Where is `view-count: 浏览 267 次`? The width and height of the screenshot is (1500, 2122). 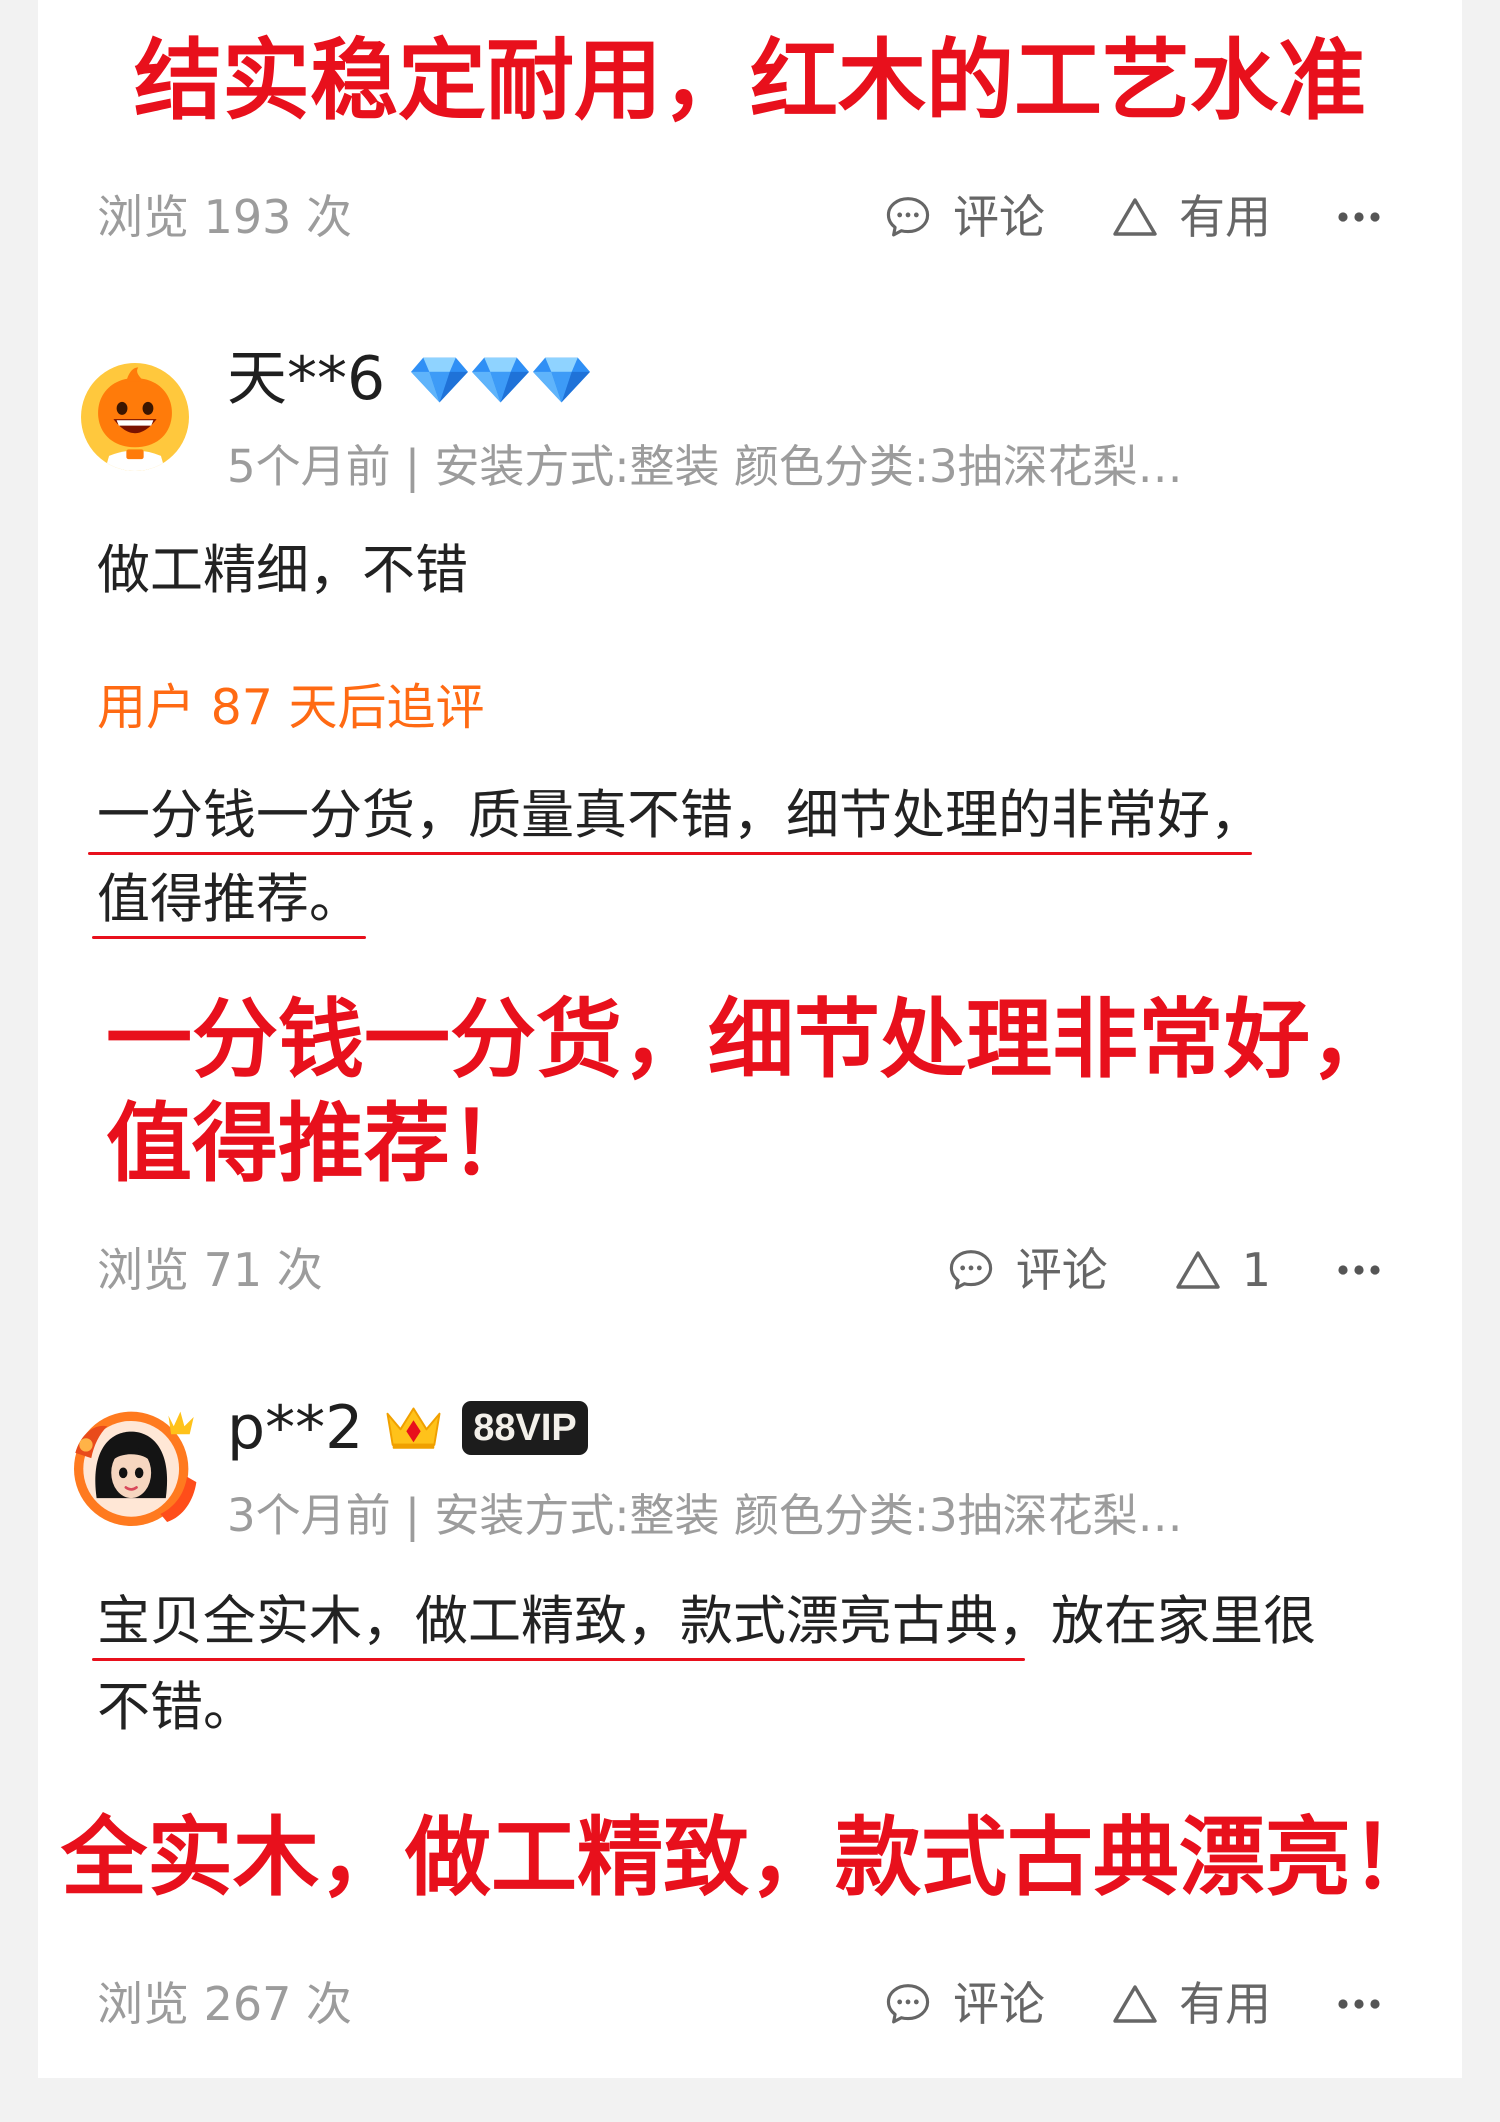 view-count: 浏览 267 次 is located at coordinates (225, 2004).